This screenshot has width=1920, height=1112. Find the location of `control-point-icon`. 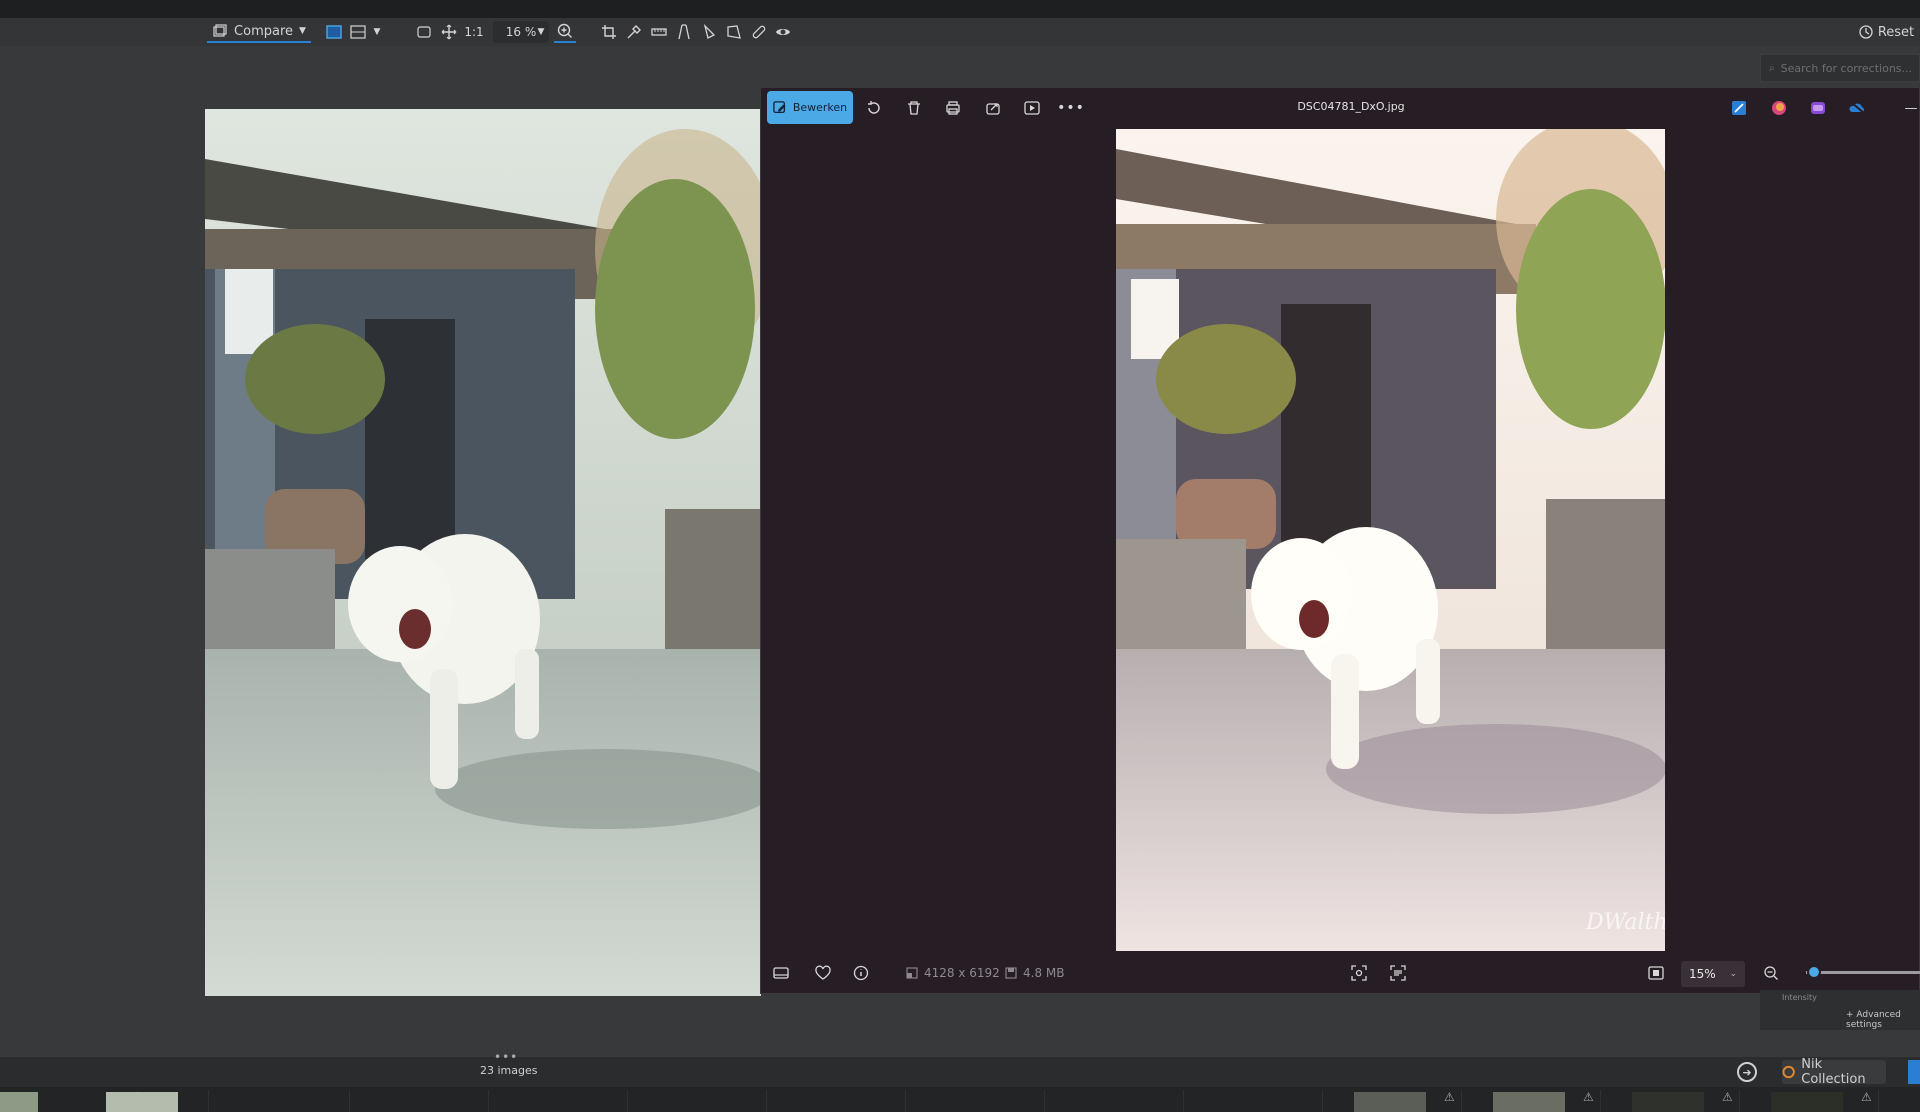

control-point-icon is located at coordinates (709, 31).